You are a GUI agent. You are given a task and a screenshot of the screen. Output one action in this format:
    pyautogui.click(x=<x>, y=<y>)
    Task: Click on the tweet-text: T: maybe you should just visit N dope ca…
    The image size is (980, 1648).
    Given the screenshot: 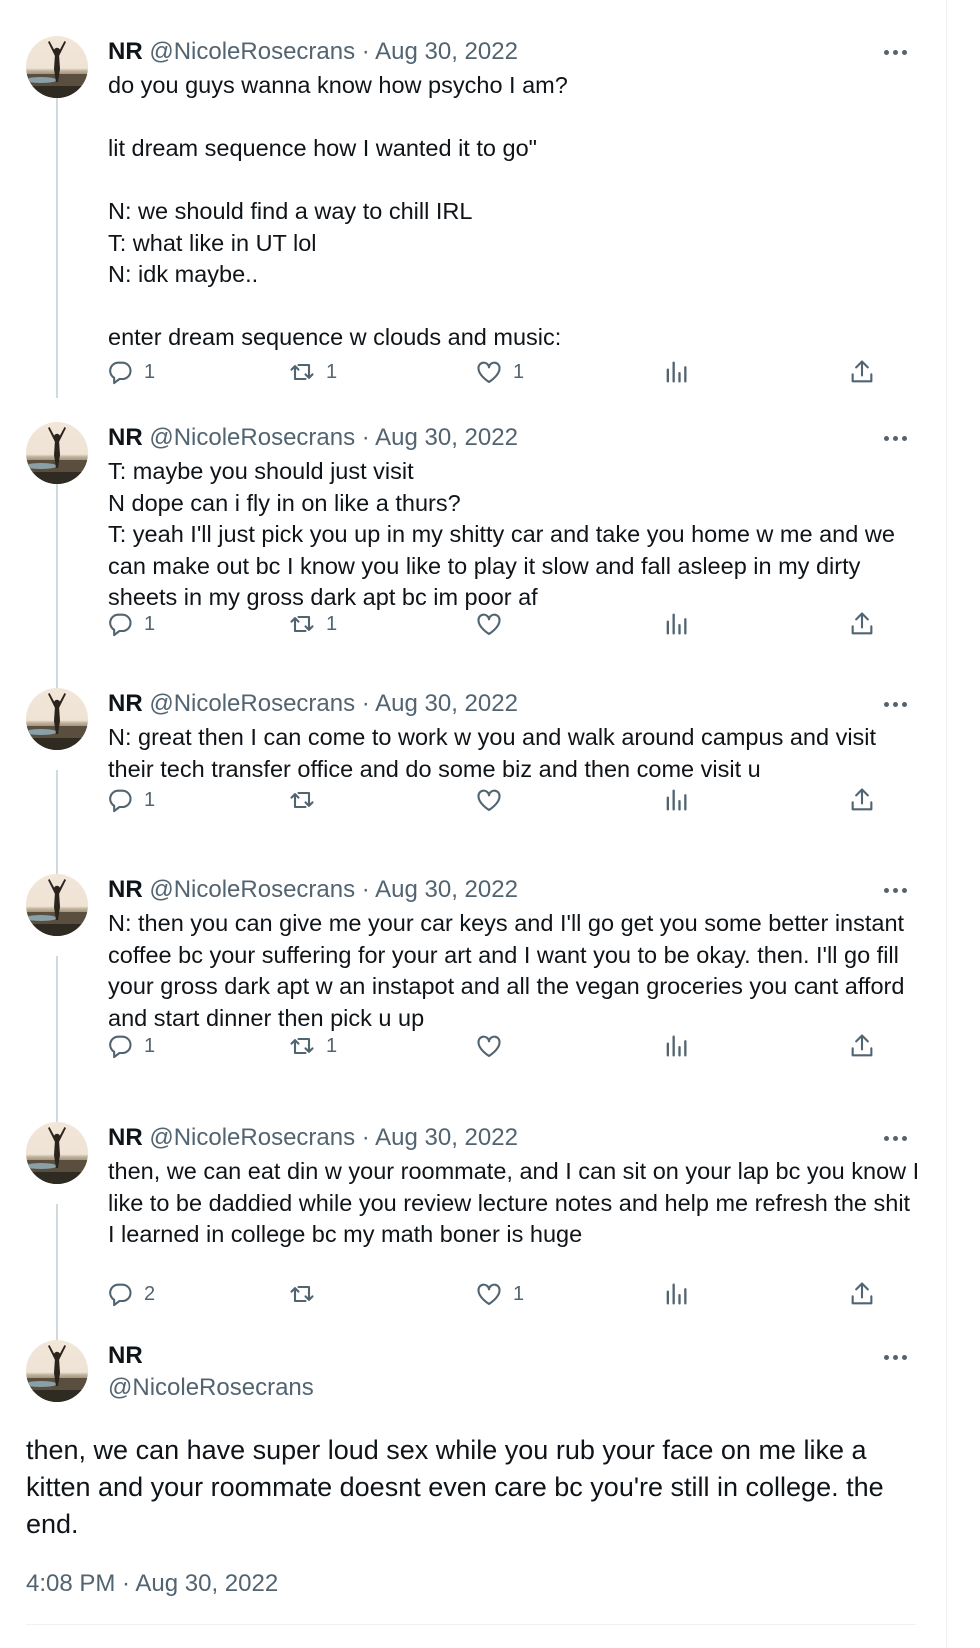 What is the action you would take?
    pyautogui.click(x=501, y=534)
    